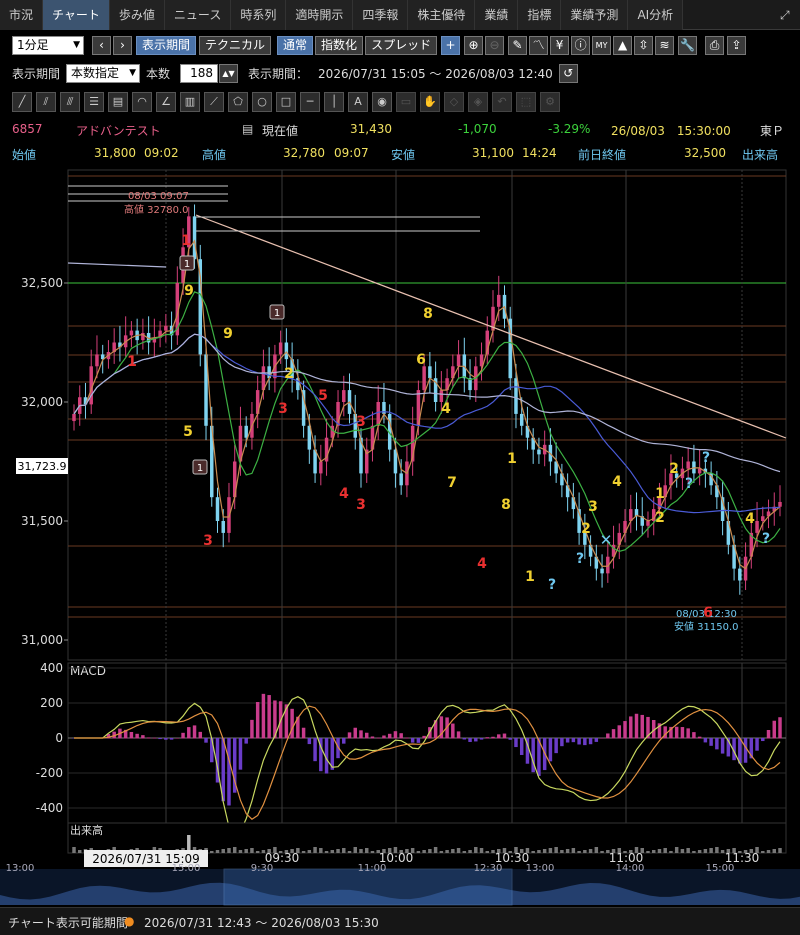 The height and width of the screenshot is (935, 800). I want to click on macd-axis-label: 400, so click(51, 668).